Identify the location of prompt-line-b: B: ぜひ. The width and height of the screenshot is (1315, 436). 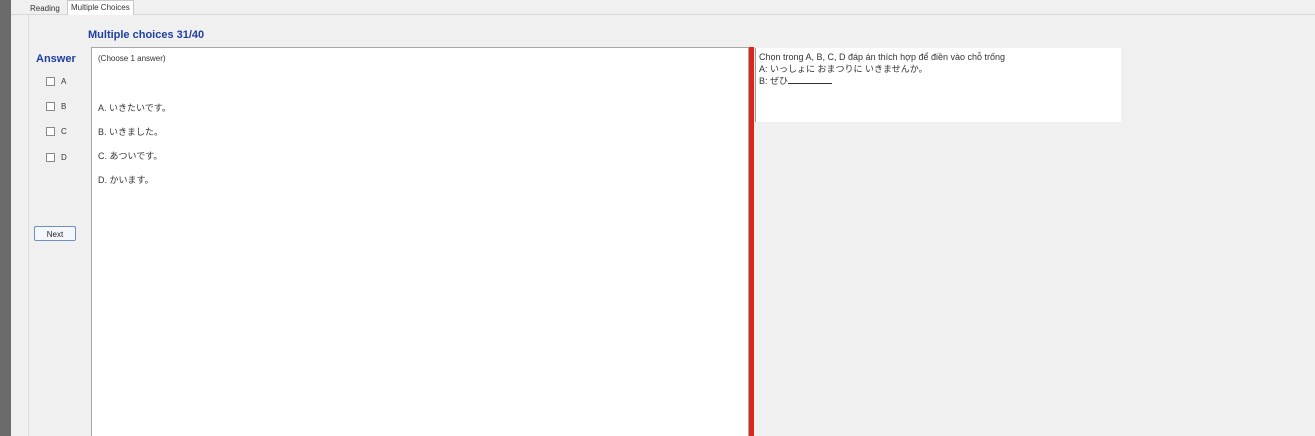
(796, 81).